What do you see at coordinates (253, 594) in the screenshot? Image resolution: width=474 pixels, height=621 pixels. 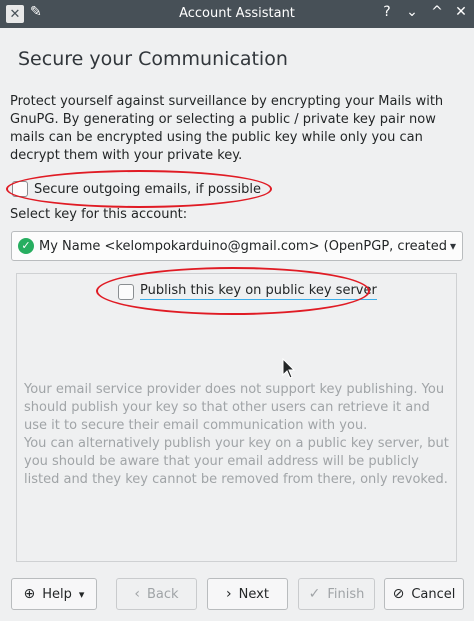 I see `next-button-label: Next` at bounding box center [253, 594].